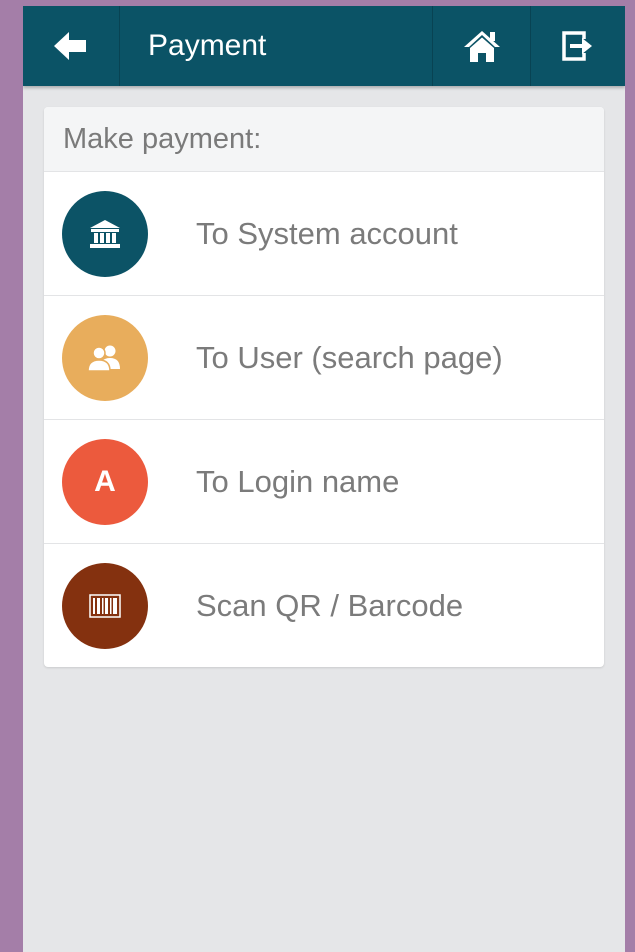 The height and width of the screenshot is (952, 635). I want to click on option-icon-badge: A, so click(105, 481).